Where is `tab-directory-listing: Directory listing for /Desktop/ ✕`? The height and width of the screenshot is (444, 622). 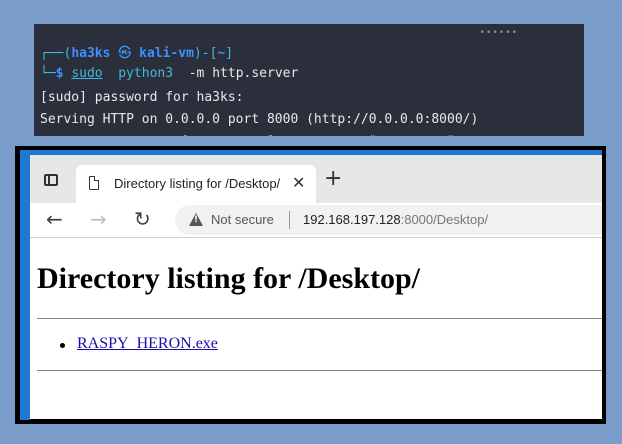 tab-directory-listing: Directory listing for /Desktop/ ✕ is located at coordinates (196, 184).